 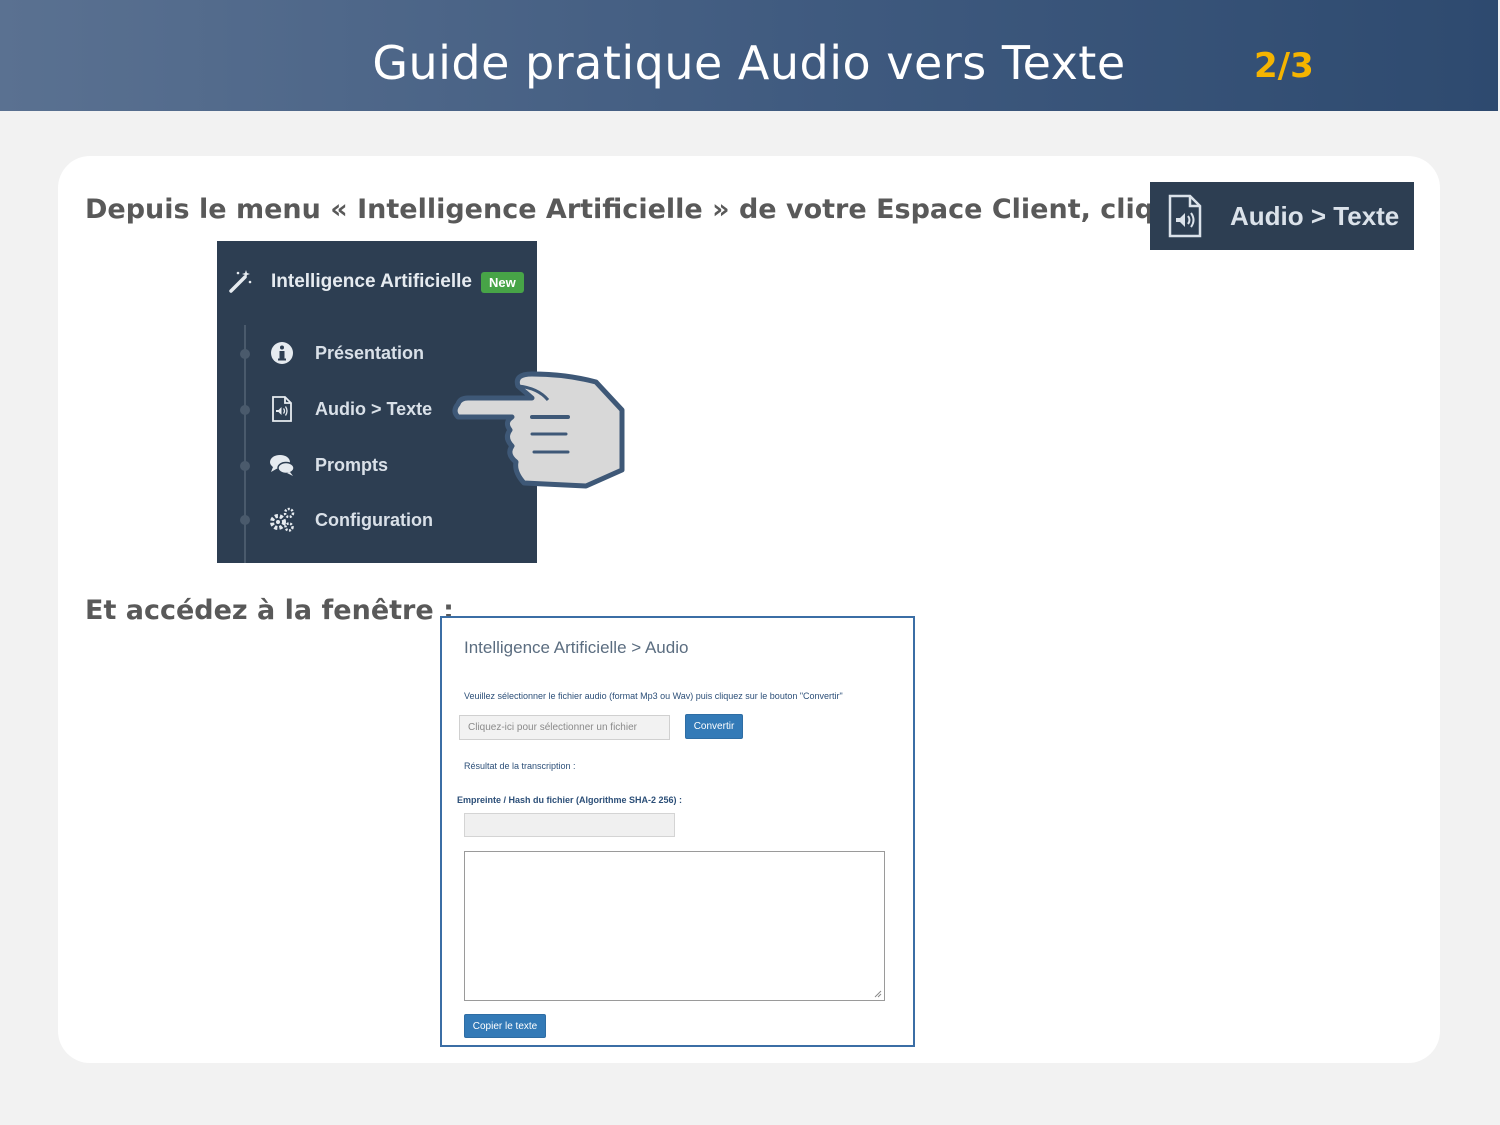 I want to click on convert-button: Convertir, so click(x=714, y=726).